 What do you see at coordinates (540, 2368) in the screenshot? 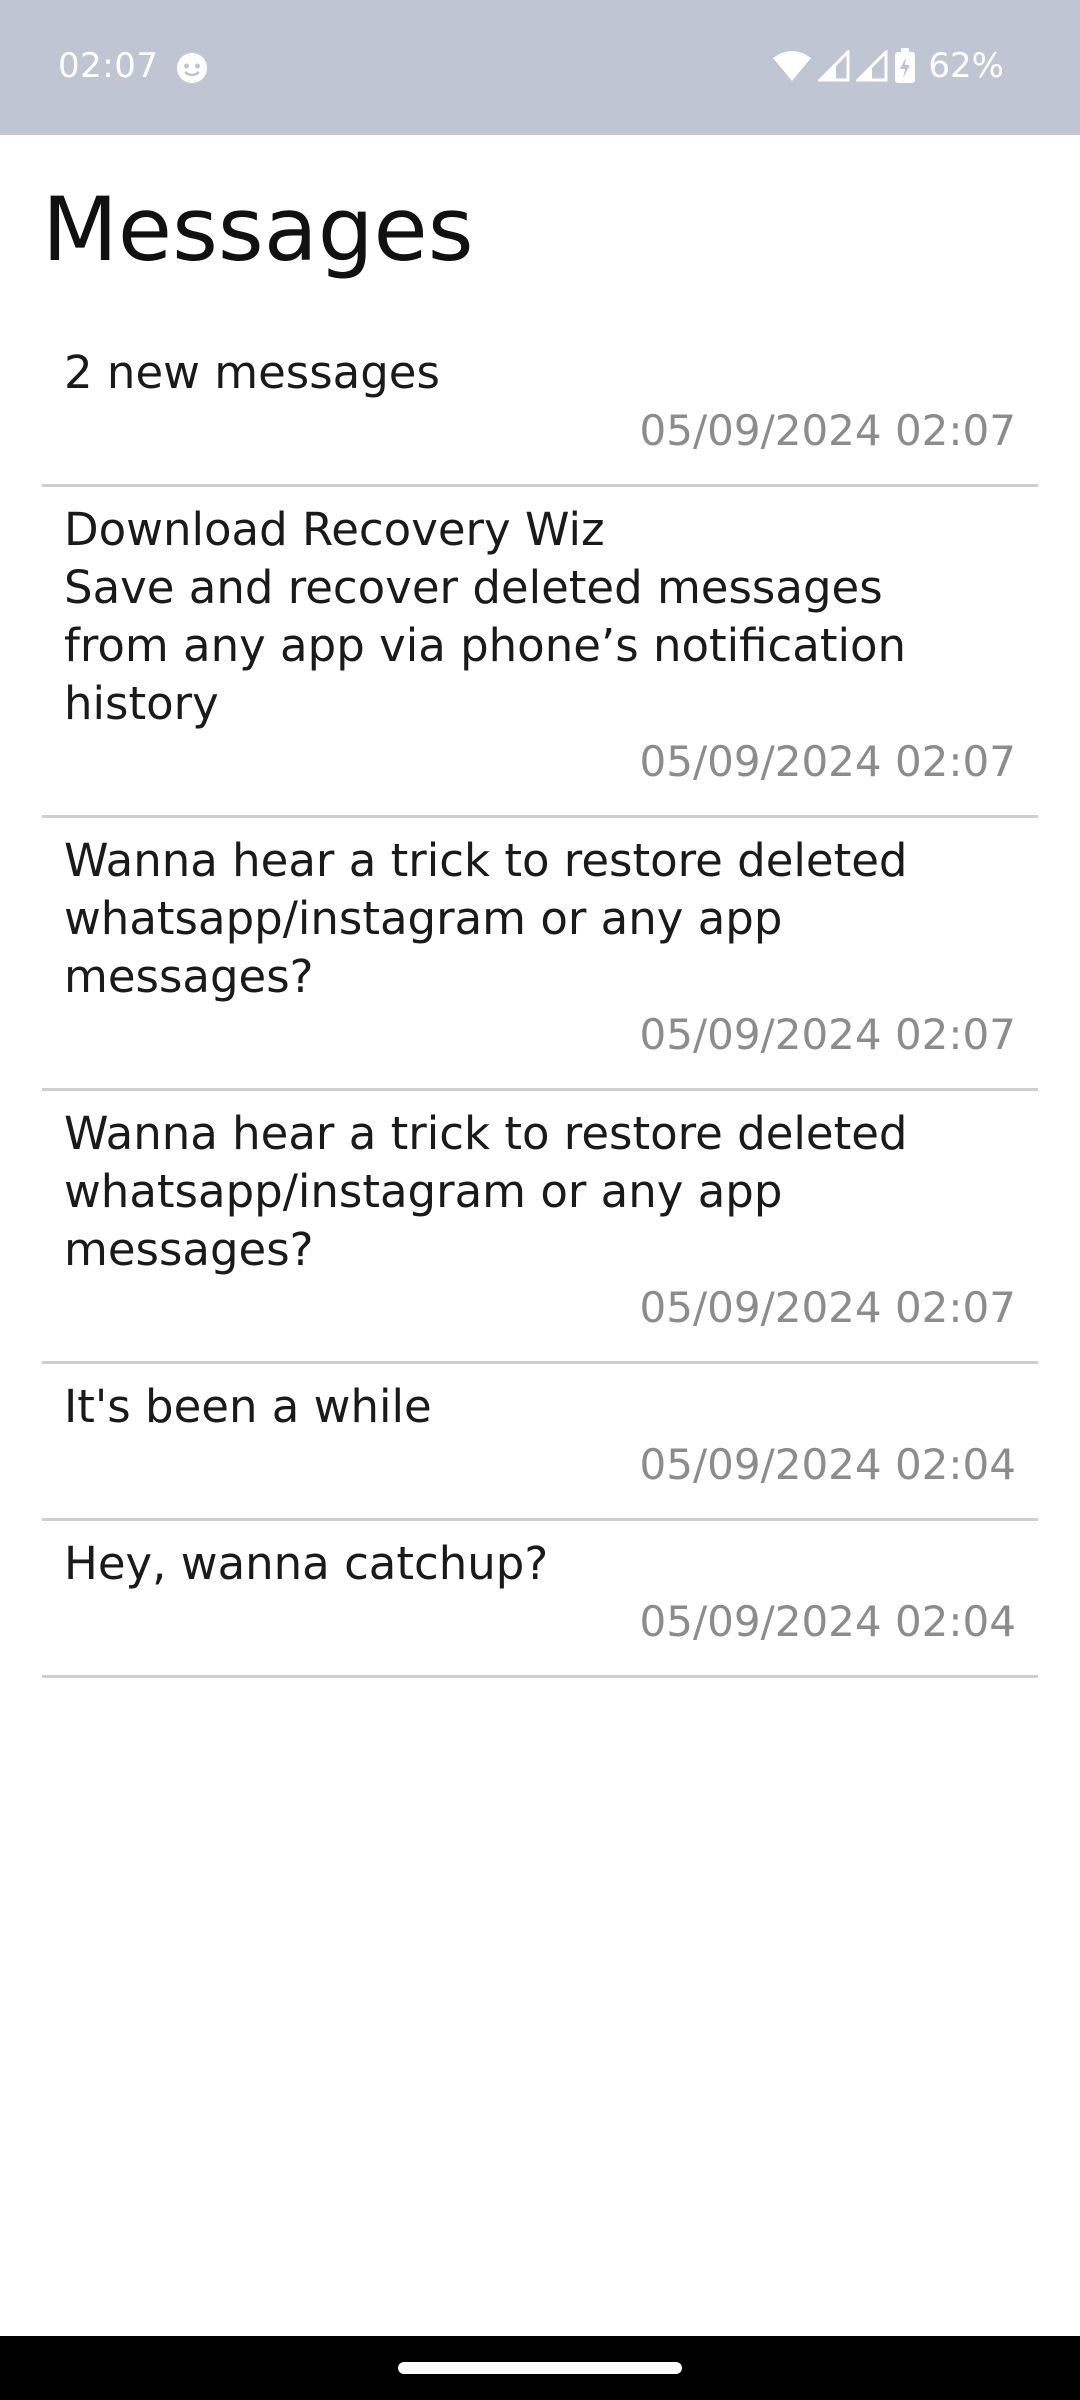
I see `home-gesture-handle` at bounding box center [540, 2368].